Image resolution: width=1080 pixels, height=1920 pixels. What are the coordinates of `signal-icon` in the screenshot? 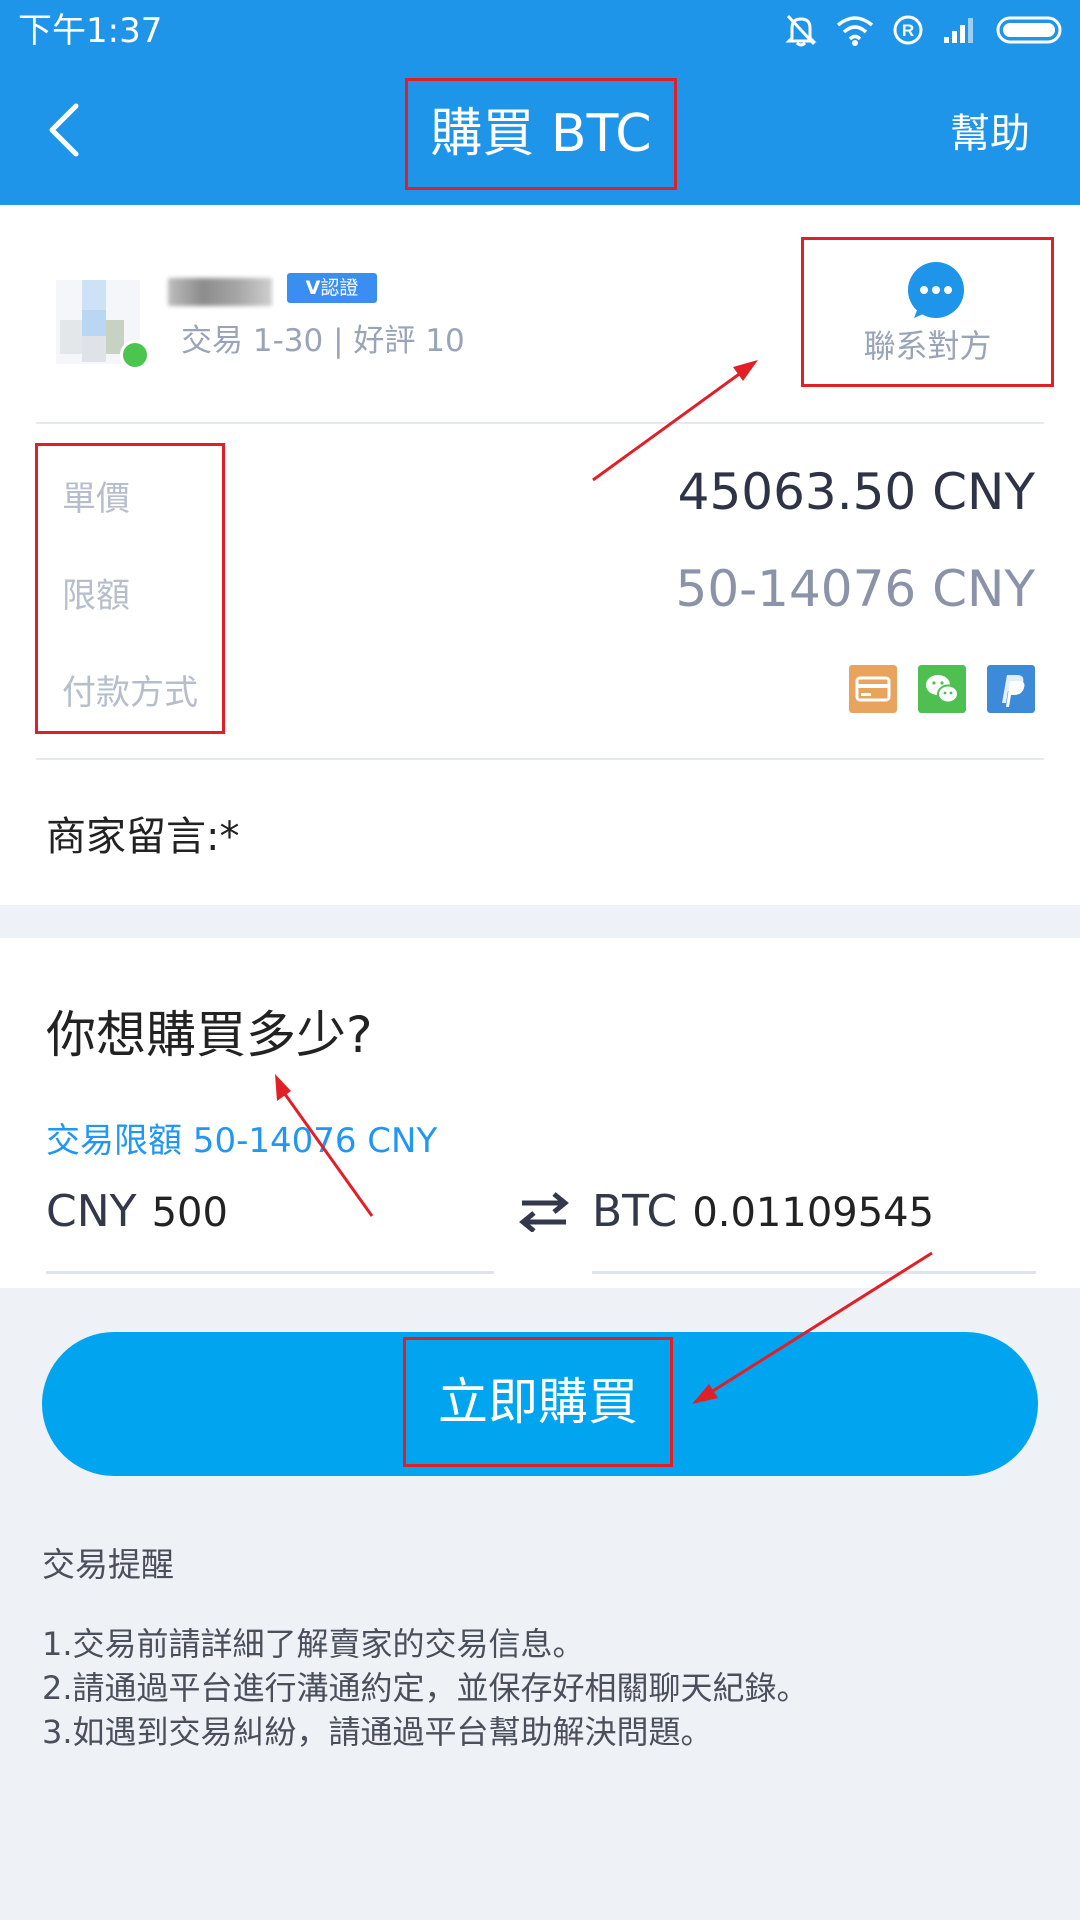 It's located at (958, 30).